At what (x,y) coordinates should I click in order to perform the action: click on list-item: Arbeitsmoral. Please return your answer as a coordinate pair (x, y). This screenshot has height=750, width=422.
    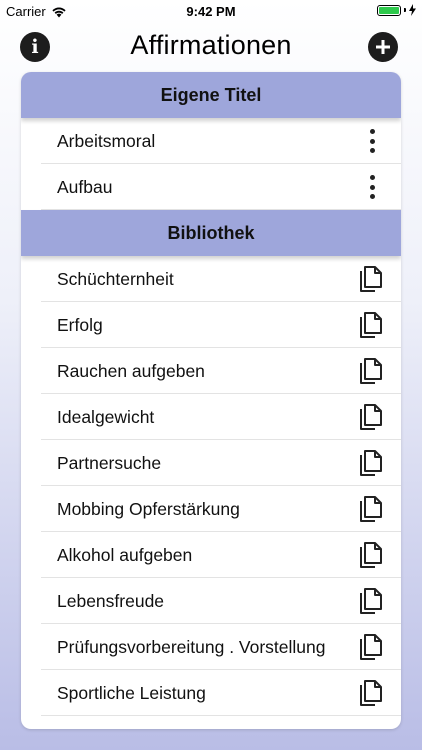
    Looking at the image, I should click on (211, 141).